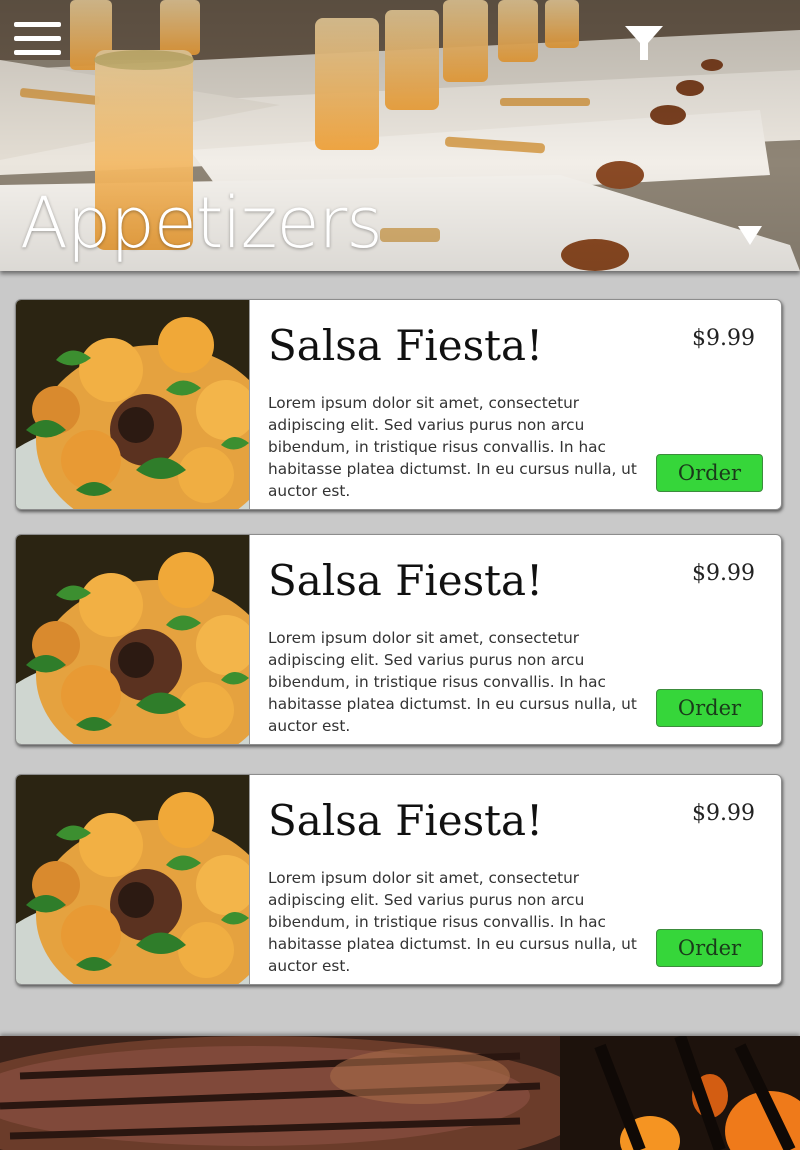 The image size is (800, 1150). What do you see at coordinates (201, 223) in the screenshot?
I see `category-title: Appetizers` at bounding box center [201, 223].